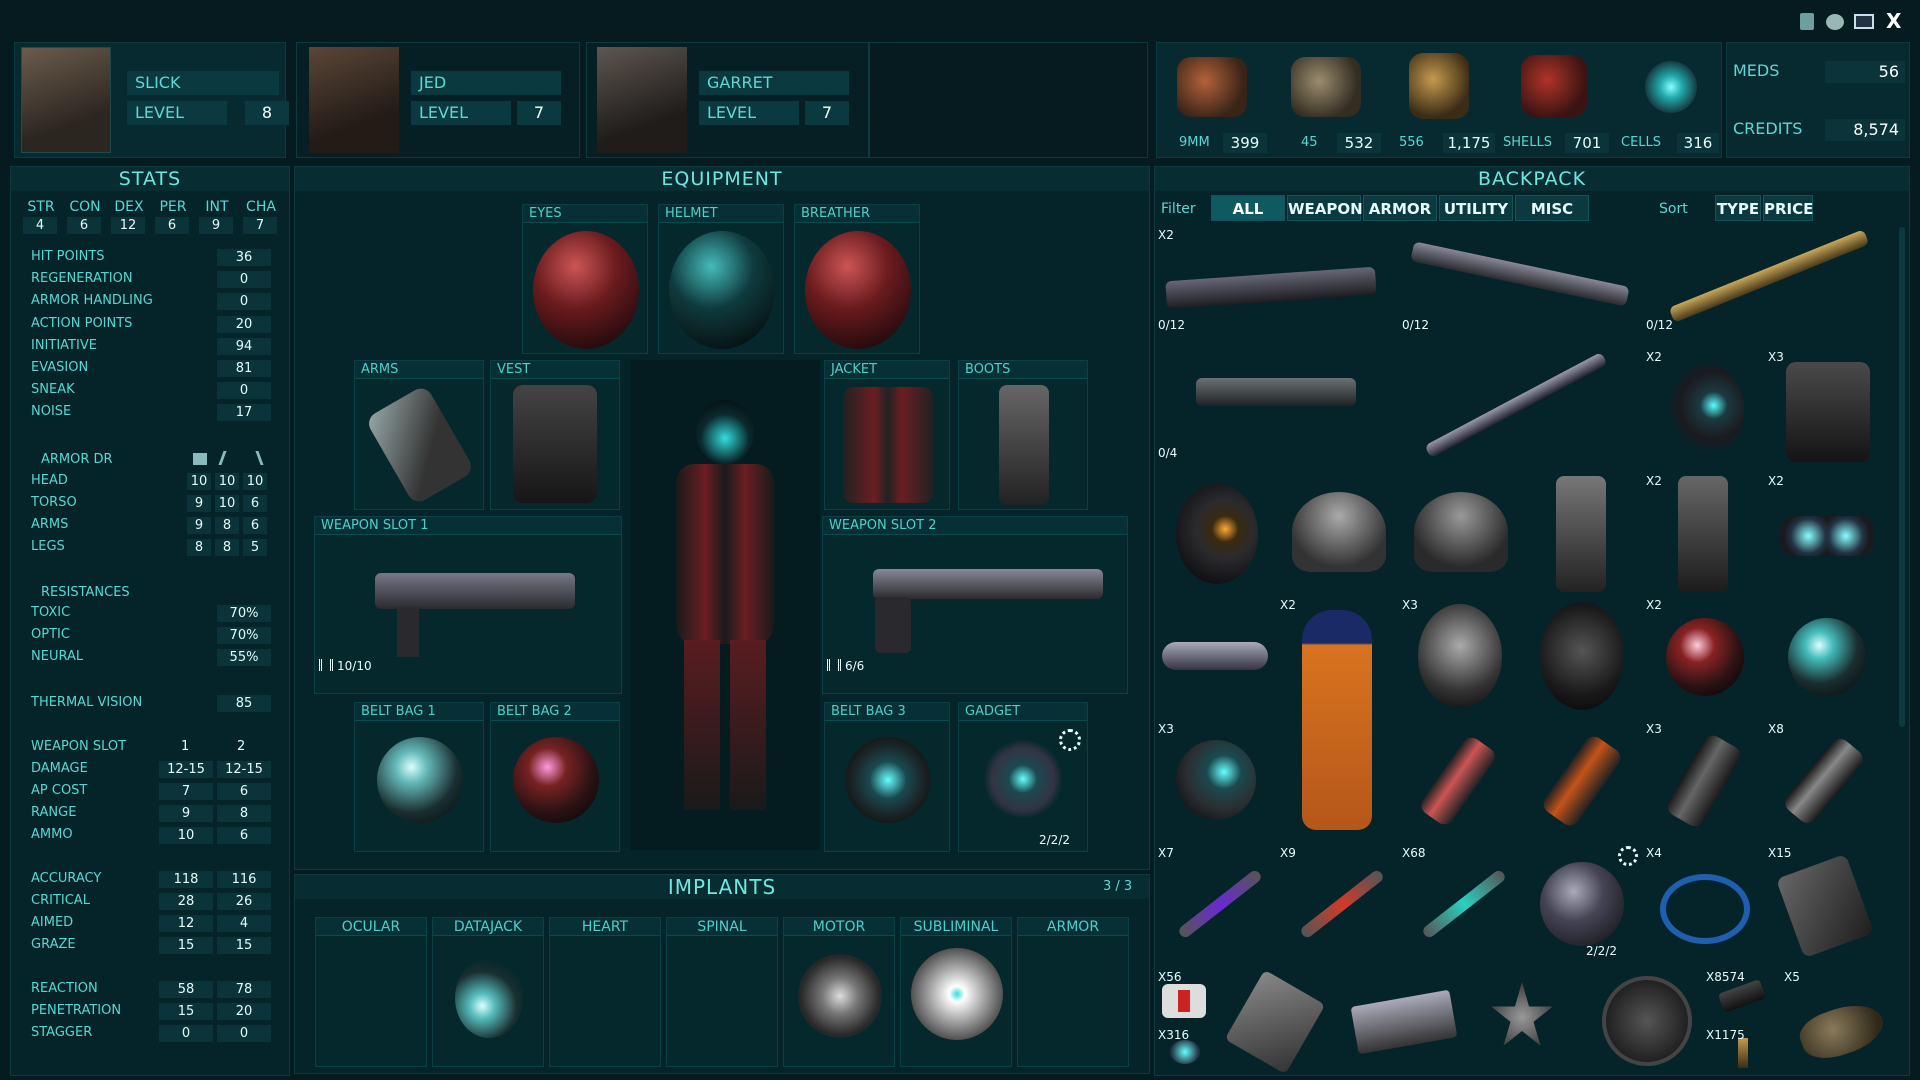 Image resolution: width=1920 pixels, height=1080 pixels. What do you see at coordinates (728, 100) in the screenshot?
I see `party-member-garret: GARRET LEVEL 7` at bounding box center [728, 100].